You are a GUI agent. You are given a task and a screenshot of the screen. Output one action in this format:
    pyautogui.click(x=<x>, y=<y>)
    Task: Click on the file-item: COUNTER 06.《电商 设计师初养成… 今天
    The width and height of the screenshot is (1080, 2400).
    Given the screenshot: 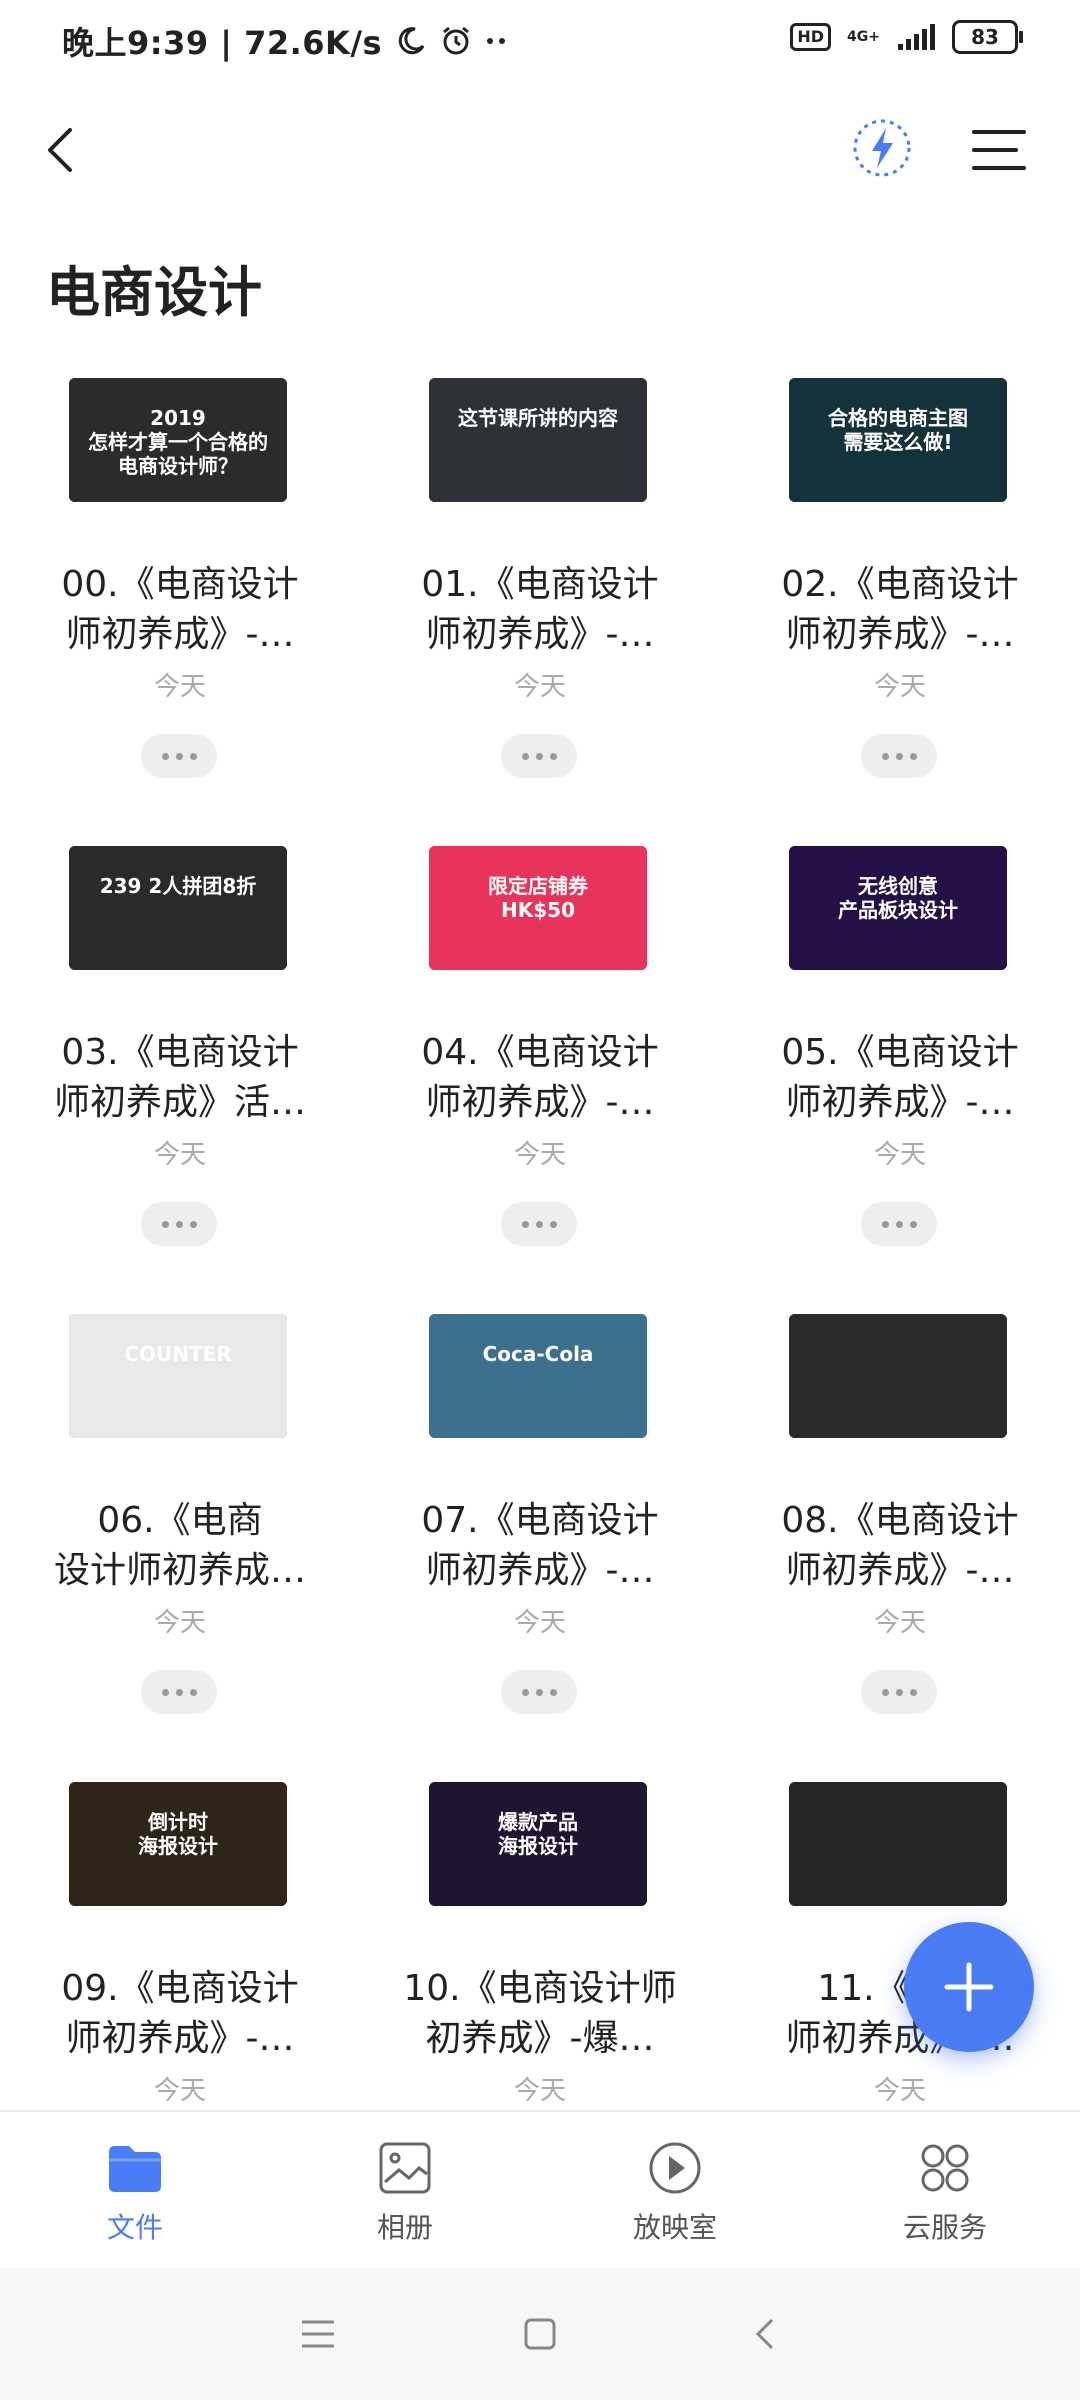 What is the action you would take?
    pyautogui.click(x=180, y=1540)
    